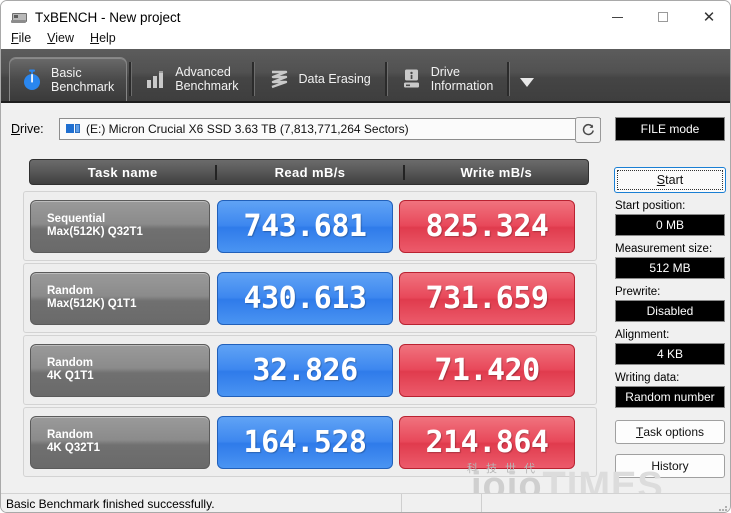 Image resolution: width=731 pixels, height=513 pixels. Describe the element at coordinates (27, 129) in the screenshot. I see `drive-label: Drive:` at that location.